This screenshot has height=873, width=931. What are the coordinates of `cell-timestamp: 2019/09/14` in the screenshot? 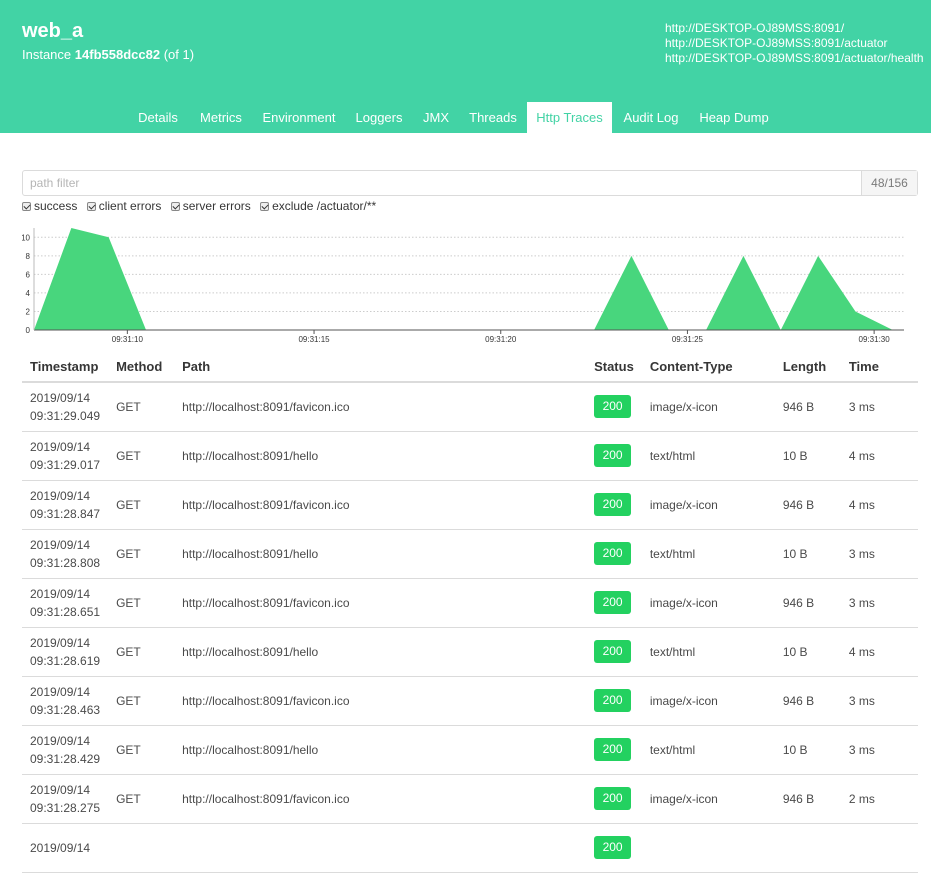 It's located at (65, 848).